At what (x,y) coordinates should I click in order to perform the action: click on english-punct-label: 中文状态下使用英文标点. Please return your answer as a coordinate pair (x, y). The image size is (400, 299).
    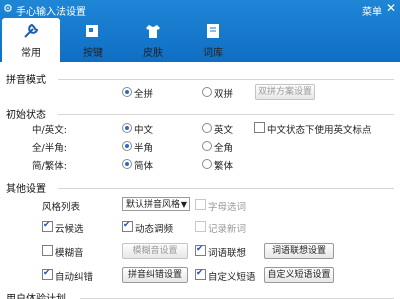
    Looking at the image, I should click on (319, 130).